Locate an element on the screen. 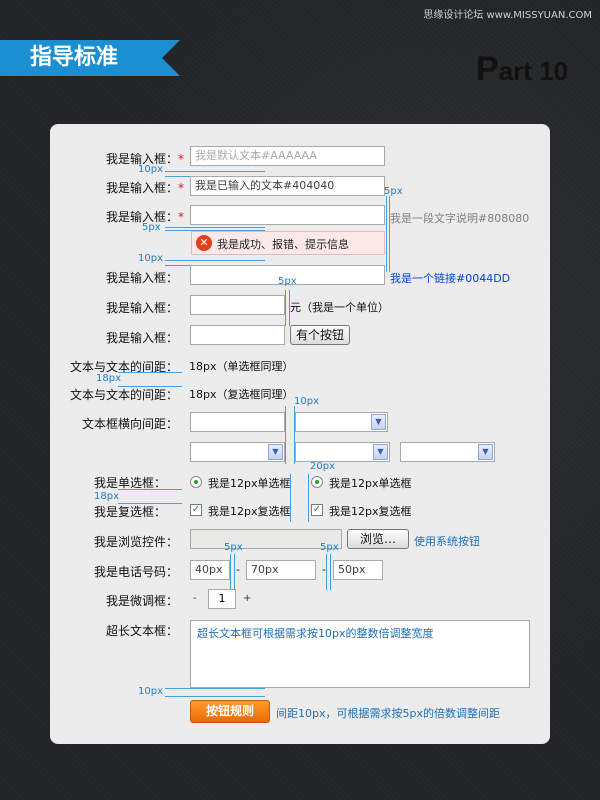 Image resolution: width=600 pixels, height=800 pixels. radio-option-2-label: 我是12px单选框 is located at coordinates (370, 483).